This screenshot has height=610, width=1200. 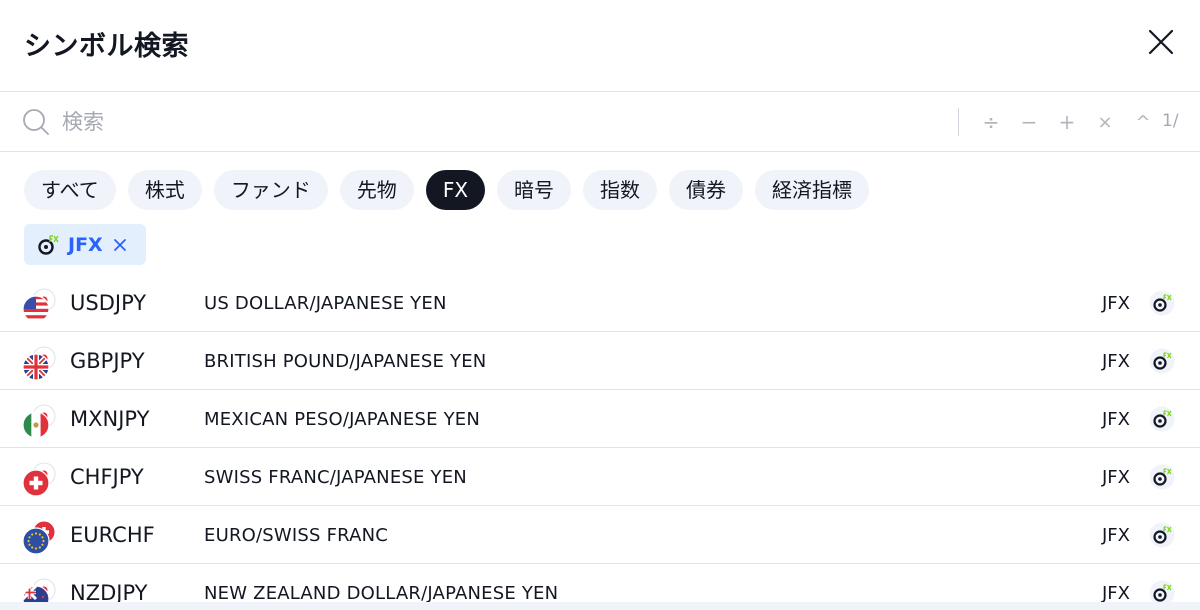 What do you see at coordinates (1029, 122) in the screenshot?
I see `minus-operator-button: −` at bounding box center [1029, 122].